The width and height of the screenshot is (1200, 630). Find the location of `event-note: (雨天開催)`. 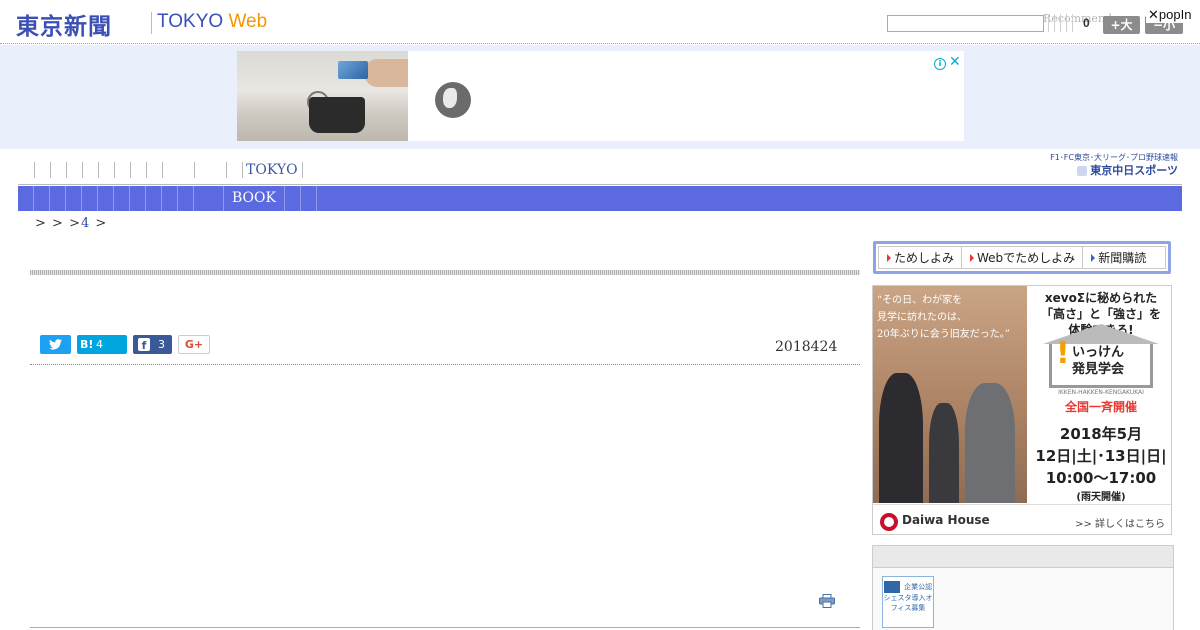

event-note: (雨天開催) is located at coordinates (1101, 497).